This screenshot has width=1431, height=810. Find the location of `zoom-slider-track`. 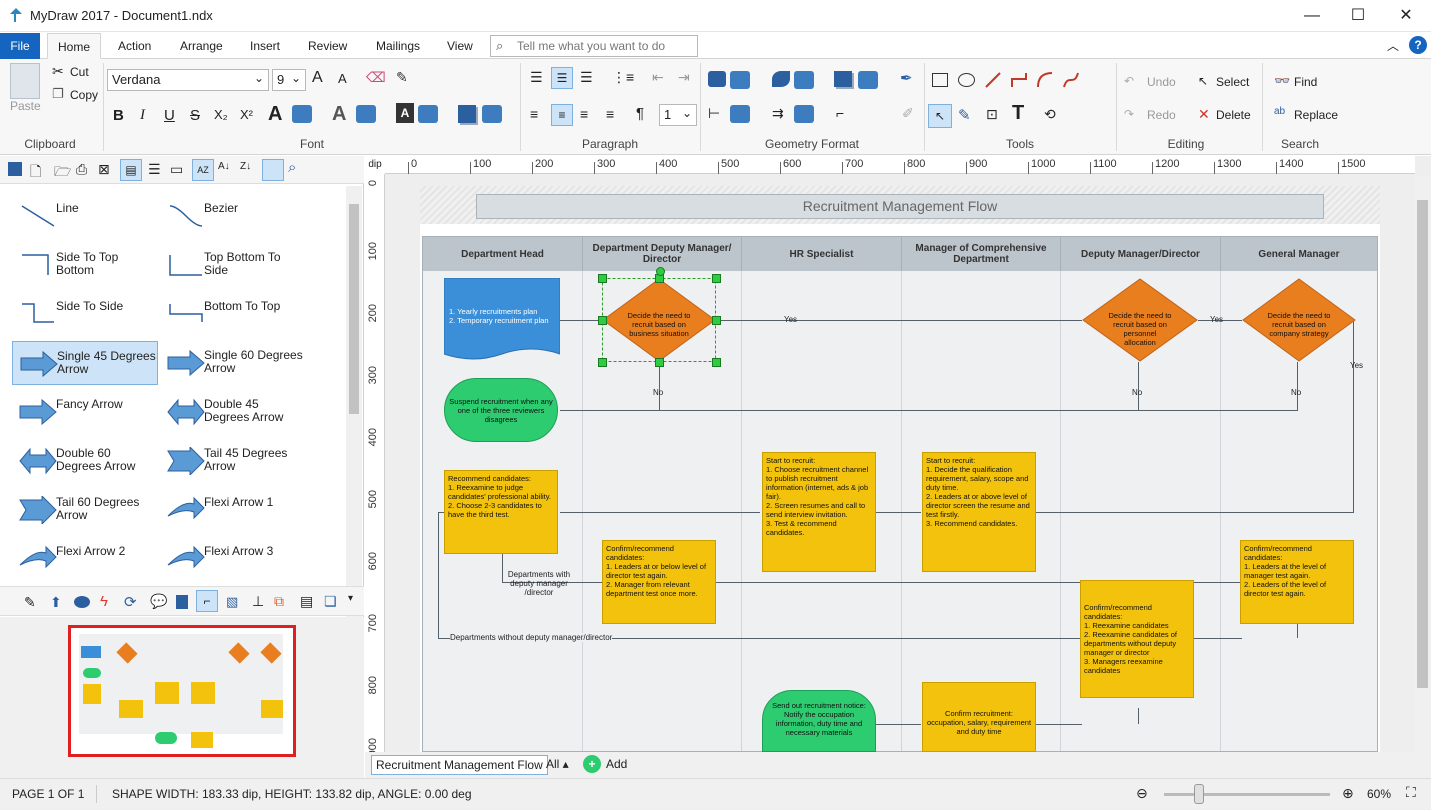

zoom-slider-track is located at coordinates (1247, 794).